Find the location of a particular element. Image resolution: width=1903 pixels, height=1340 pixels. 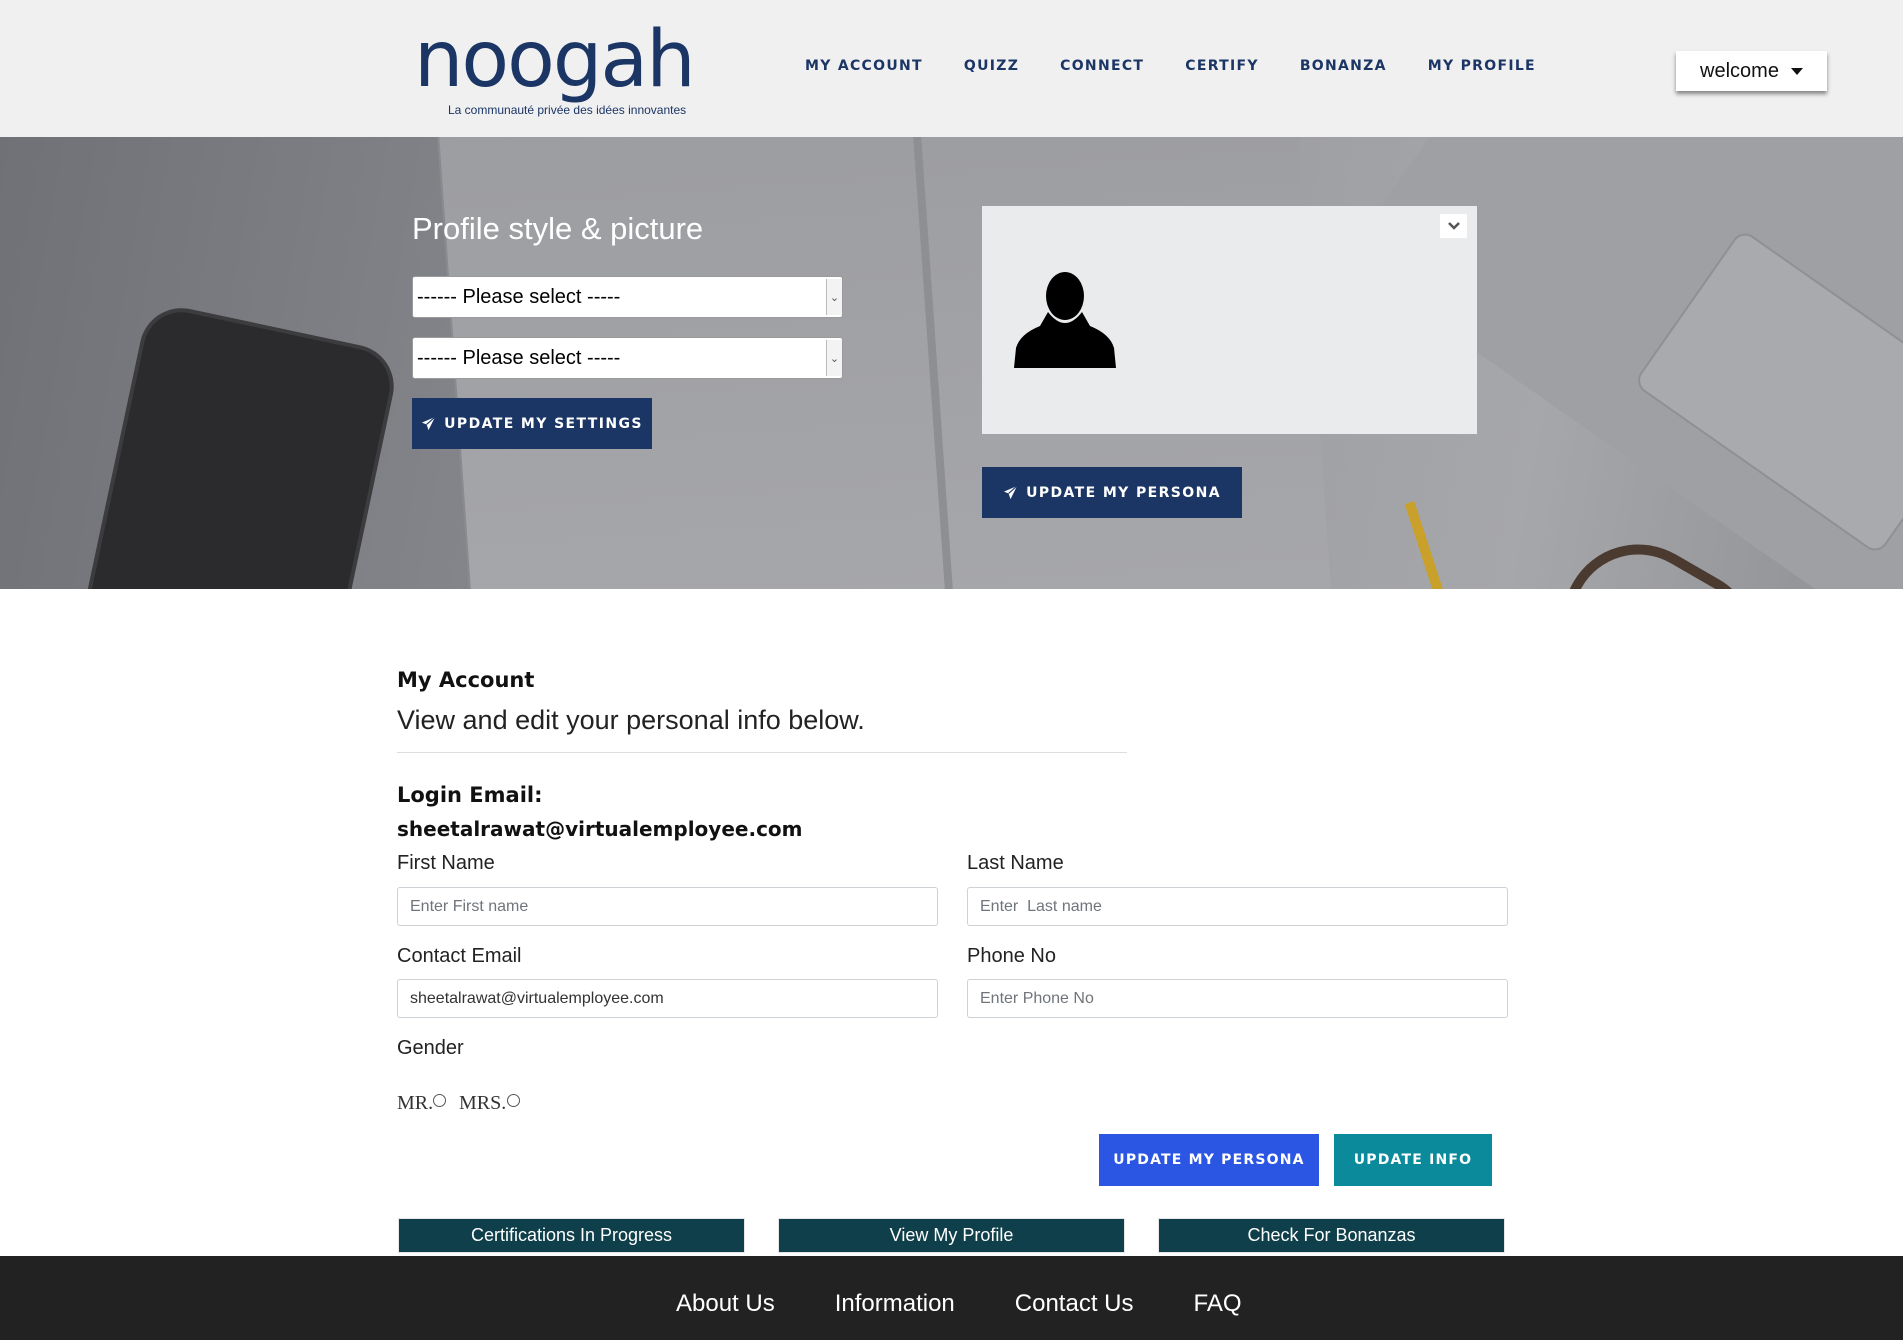

profile-style-select-value: ------ Please select ----- is located at coordinates (519, 296).